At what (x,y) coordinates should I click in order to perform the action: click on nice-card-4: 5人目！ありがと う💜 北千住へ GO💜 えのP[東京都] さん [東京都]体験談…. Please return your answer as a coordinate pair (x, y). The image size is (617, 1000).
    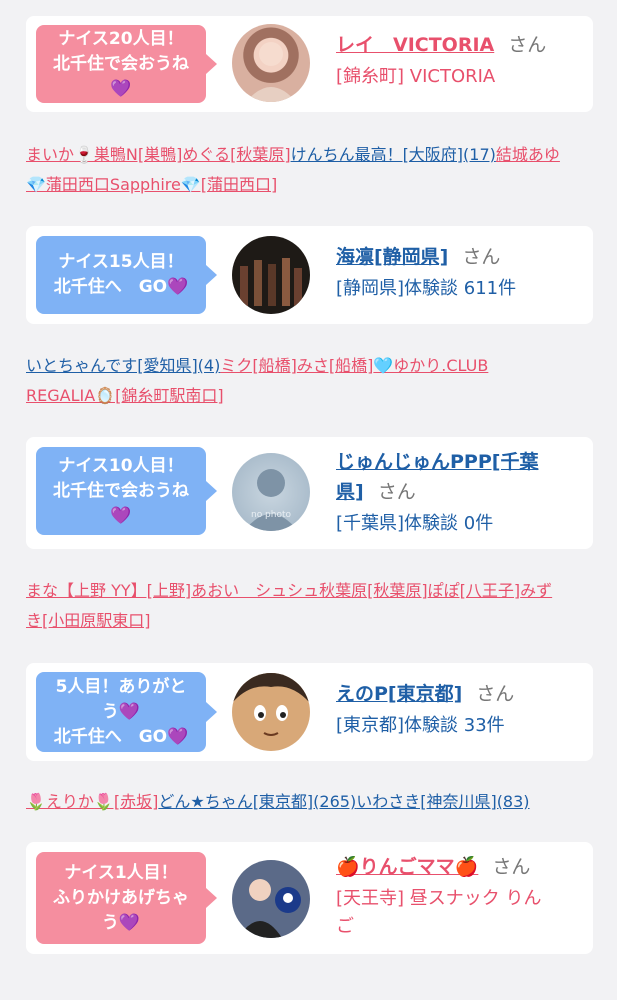
    Looking at the image, I should click on (309, 712).